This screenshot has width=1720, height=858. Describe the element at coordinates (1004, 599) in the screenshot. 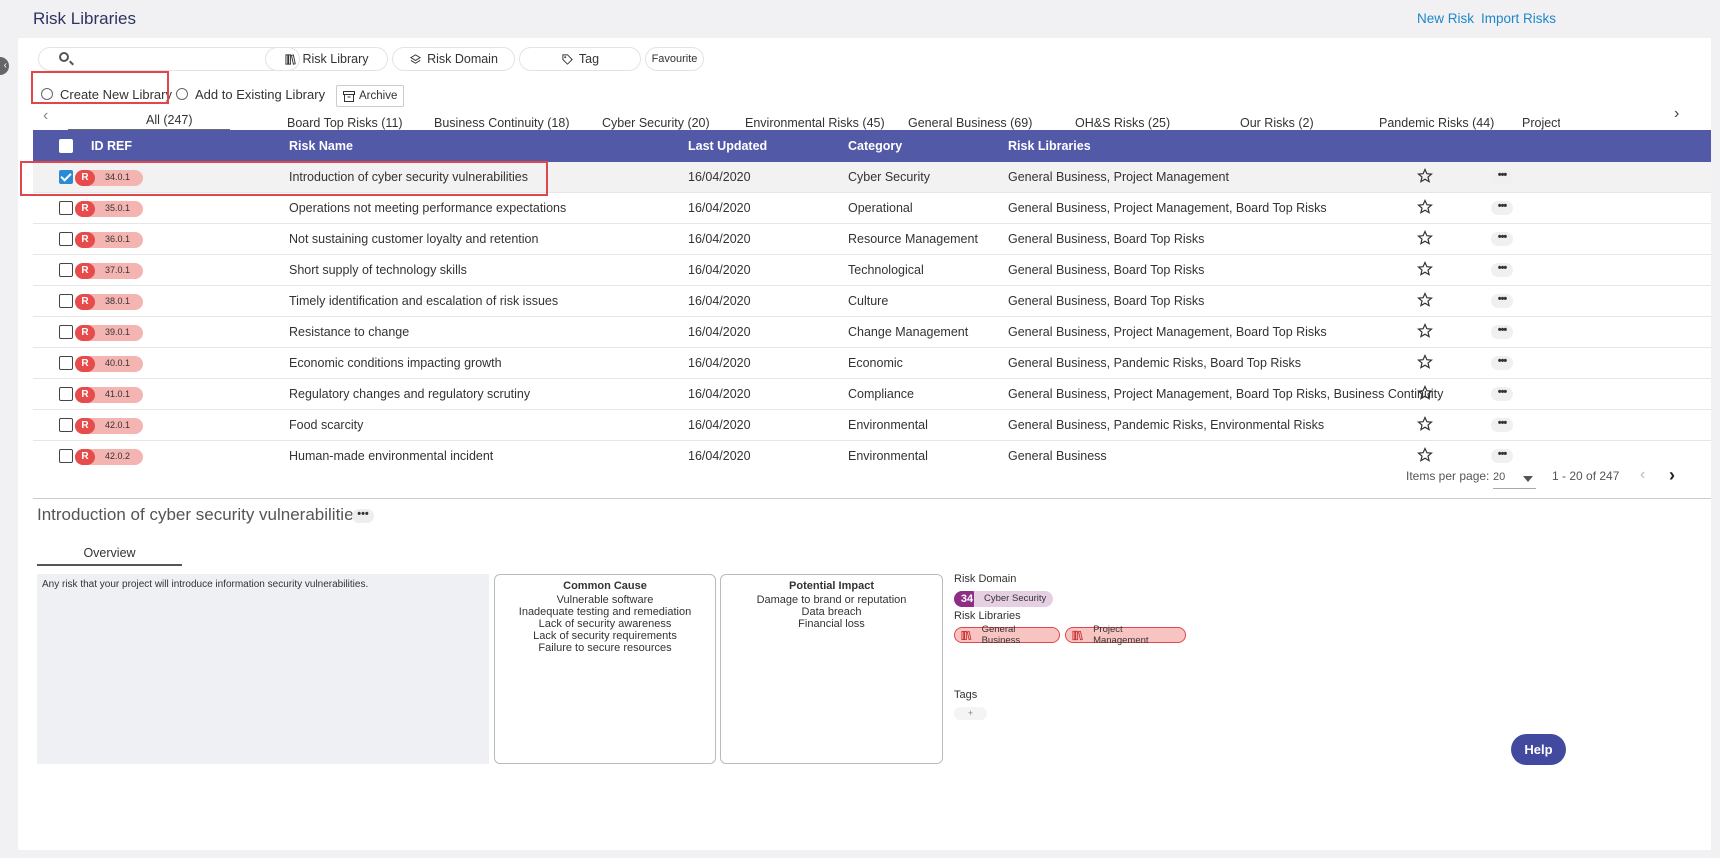

I see `risk-domain-badge: 34 Cyber Security` at that location.